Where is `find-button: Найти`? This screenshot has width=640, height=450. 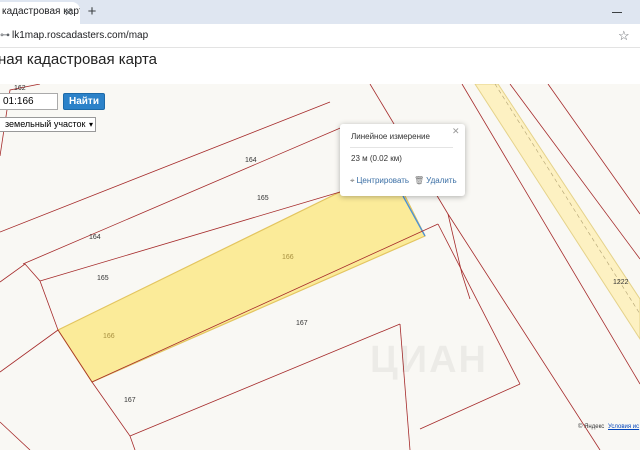
find-button: Найти is located at coordinates (84, 101).